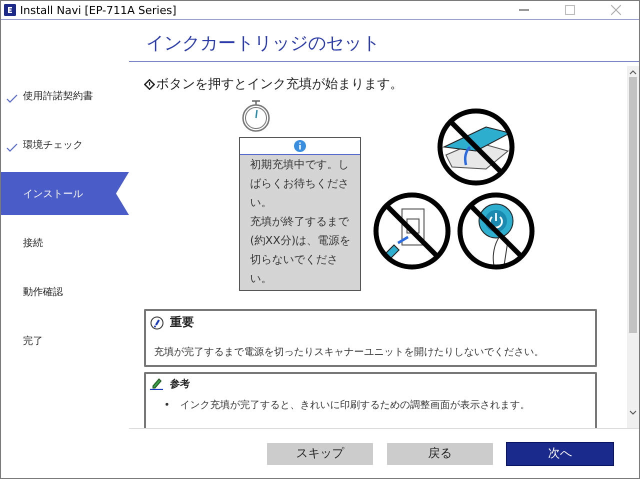 This screenshot has height=479, width=640. Describe the element at coordinates (560, 453) in the screenshot. I see `next-button: 次へ` at that location.